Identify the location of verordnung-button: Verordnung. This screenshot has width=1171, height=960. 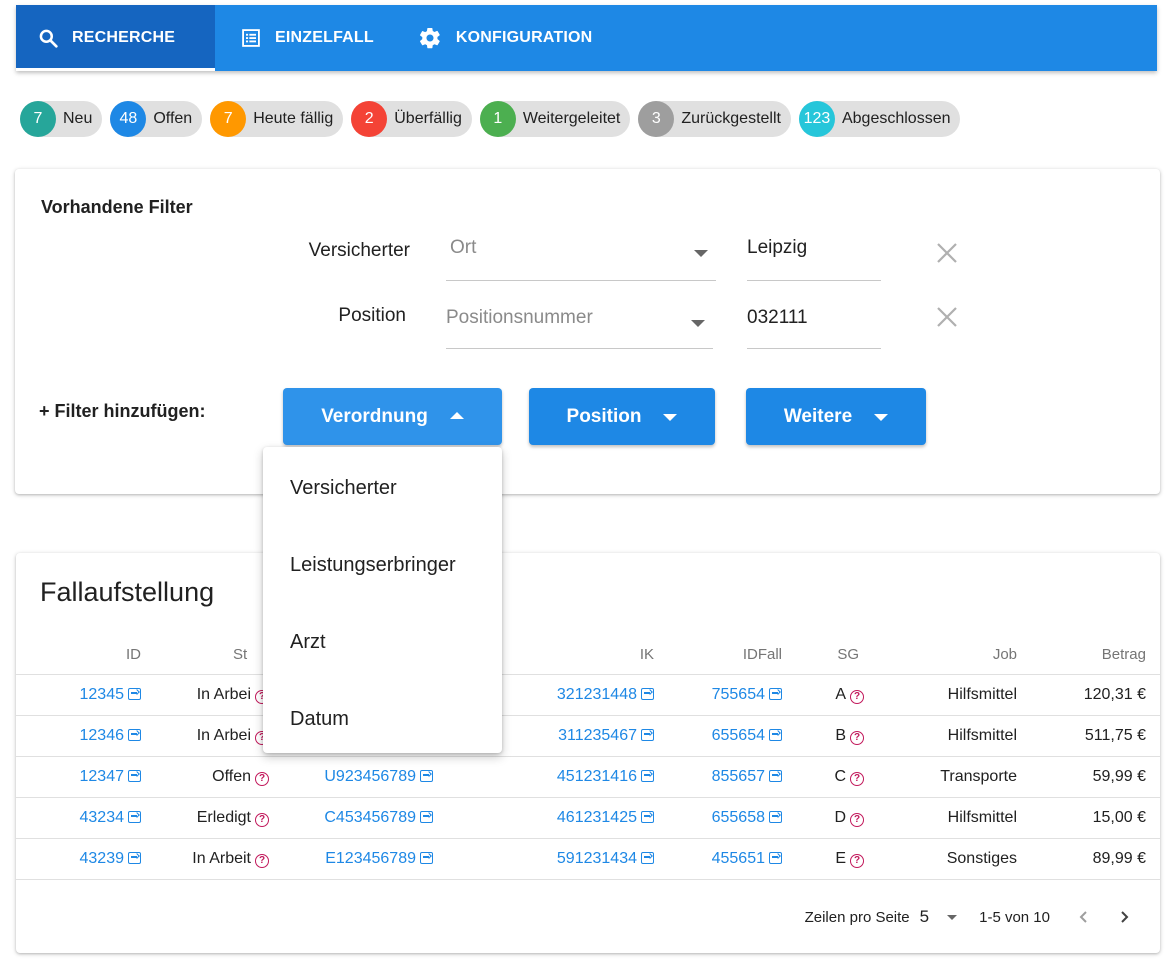
(392, 416).